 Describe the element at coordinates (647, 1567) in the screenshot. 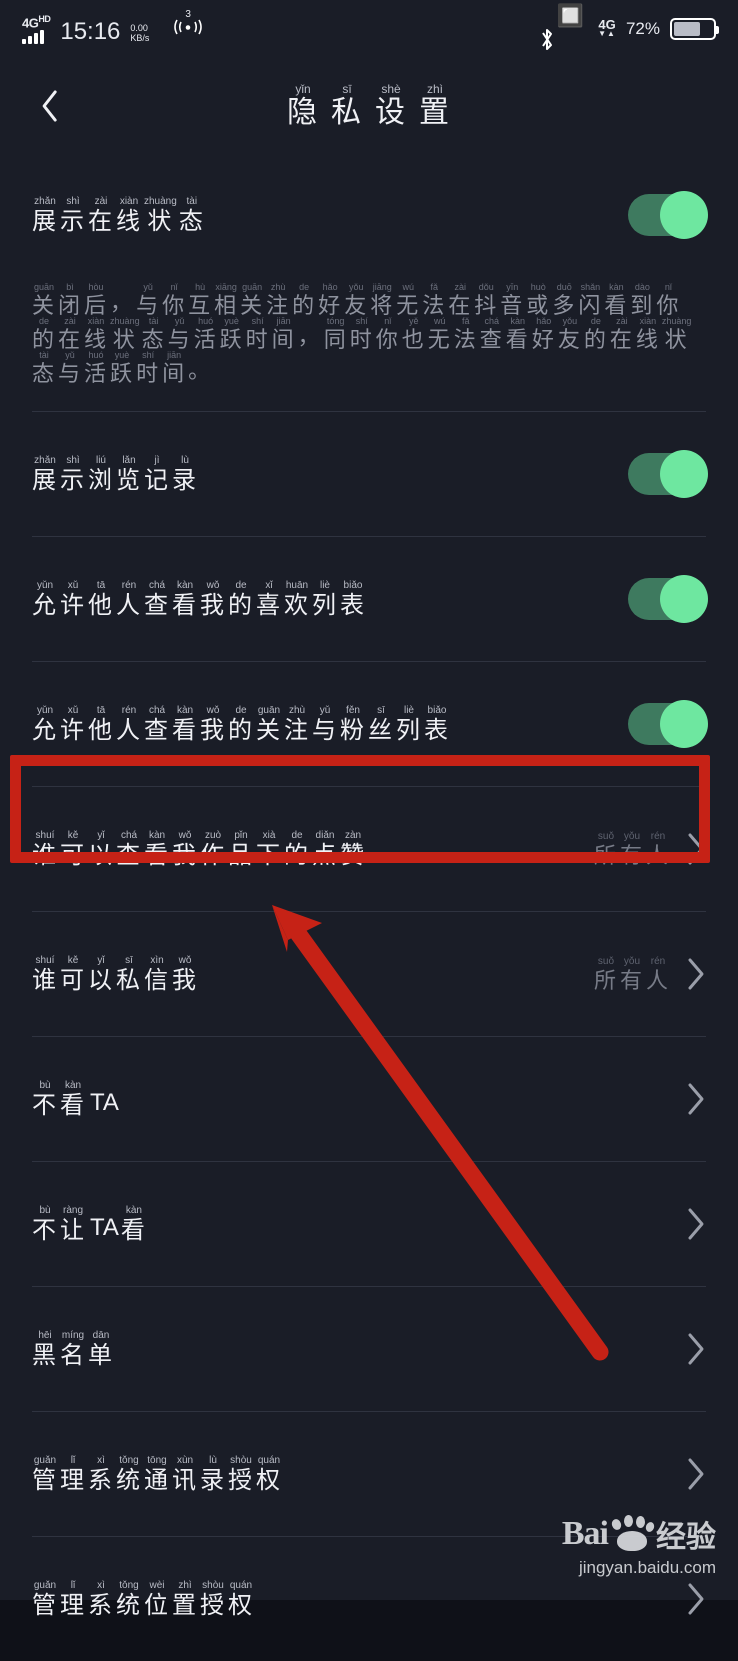

I see `watermark-url: jingyan.baidu.com` at that location.